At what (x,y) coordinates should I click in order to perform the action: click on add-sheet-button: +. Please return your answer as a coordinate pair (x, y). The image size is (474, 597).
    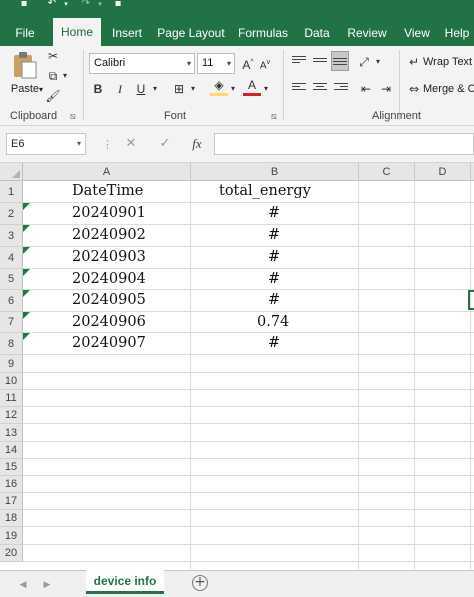
    Looking at the image, I should click on (200, 583).